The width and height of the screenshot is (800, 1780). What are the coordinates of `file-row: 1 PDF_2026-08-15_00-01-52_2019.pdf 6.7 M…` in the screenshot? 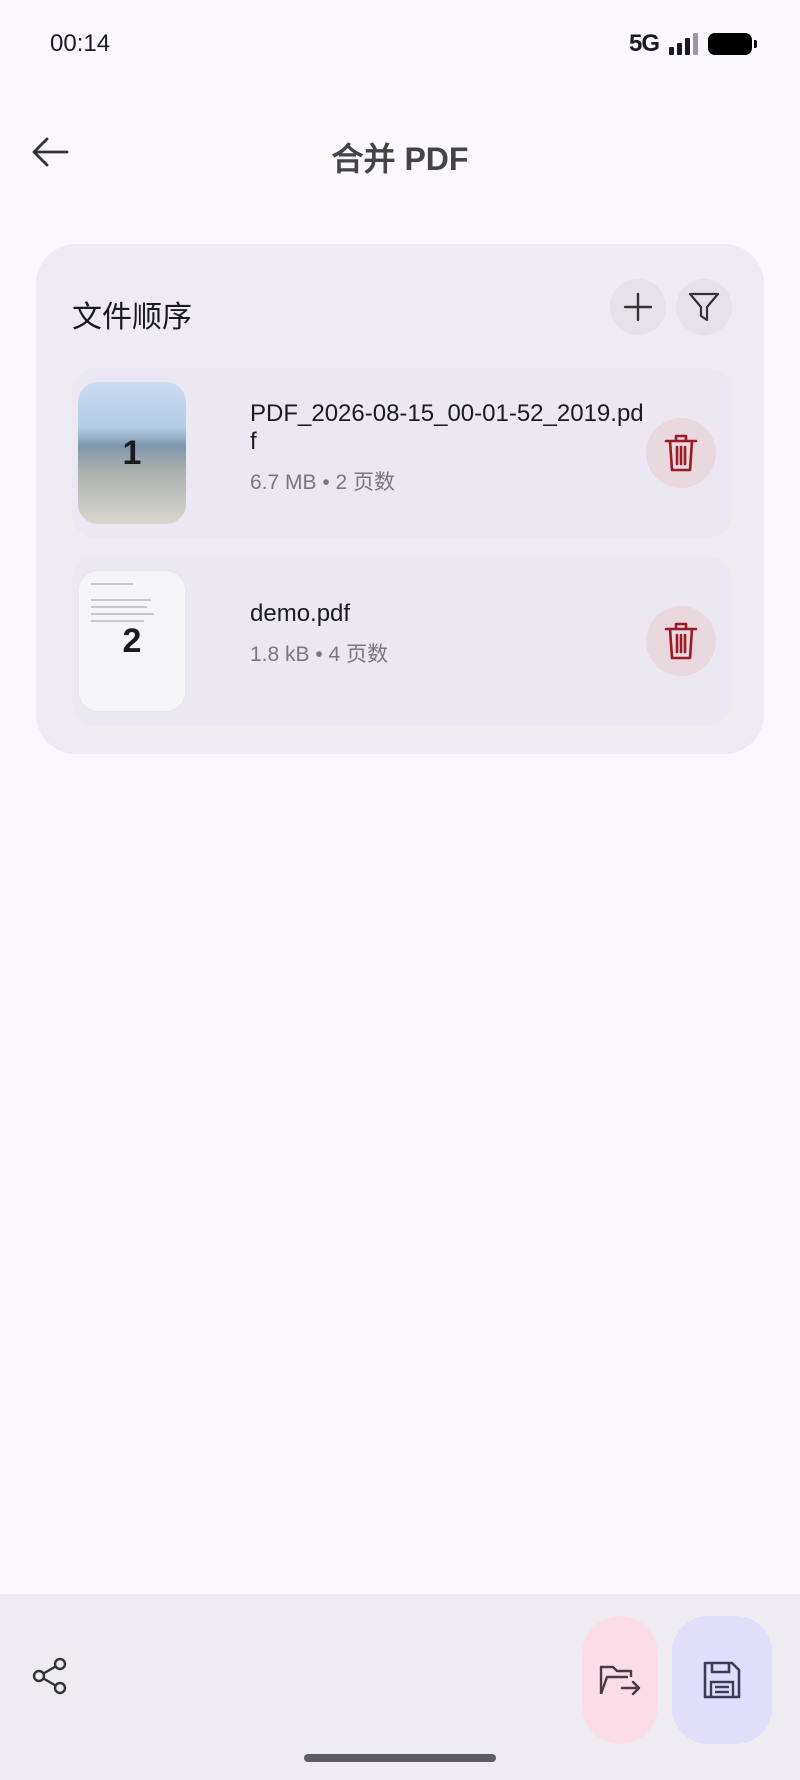 It's located at (402, 453).